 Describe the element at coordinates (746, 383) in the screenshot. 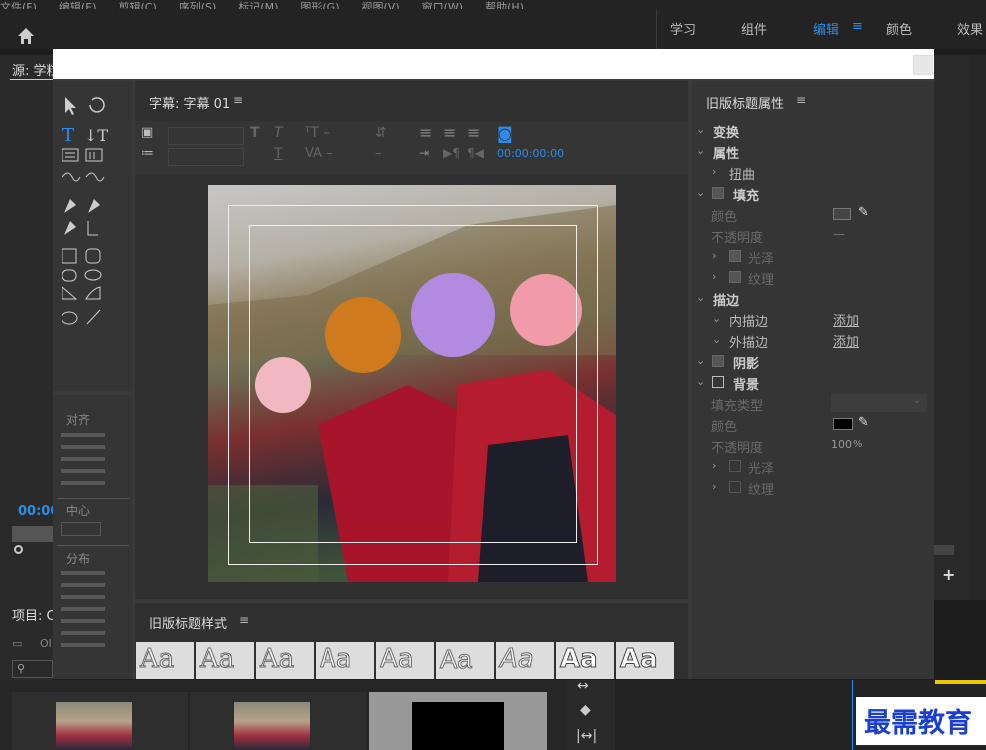

I see `background-section: 背景` at that location.